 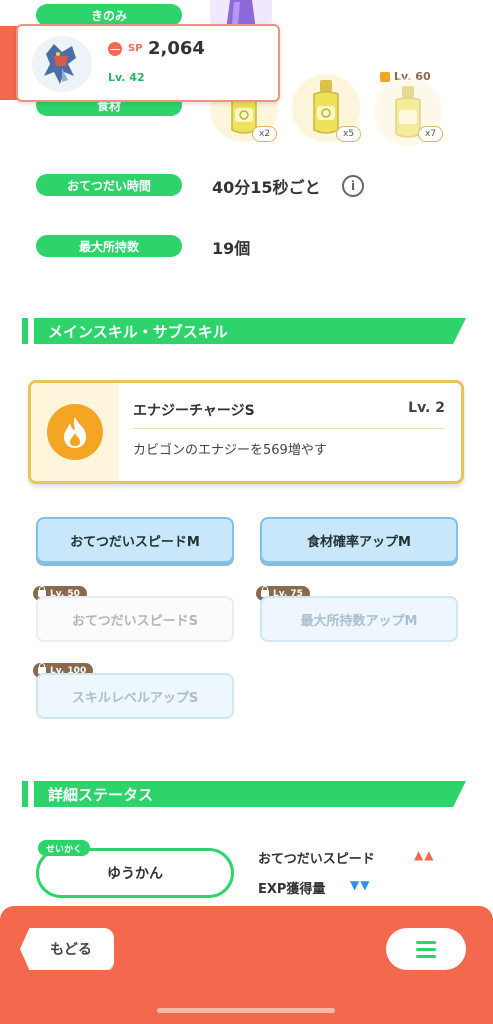 What do you see at coordinates (109, 15) in the screenshot?
I see `berry-label: きのみ` at bounding box center [109, 15].